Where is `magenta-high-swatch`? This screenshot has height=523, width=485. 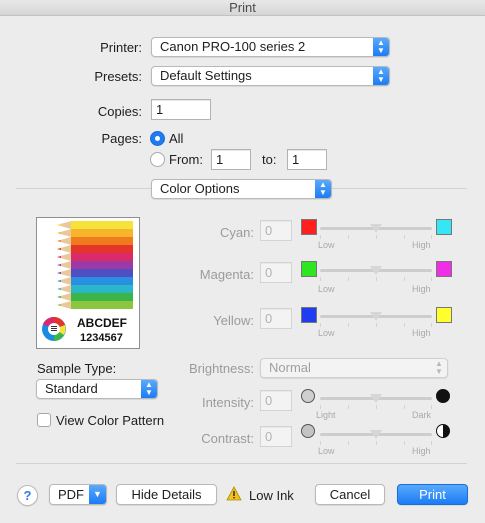 magenta-high-swatch is located at coordinates (444, 269).